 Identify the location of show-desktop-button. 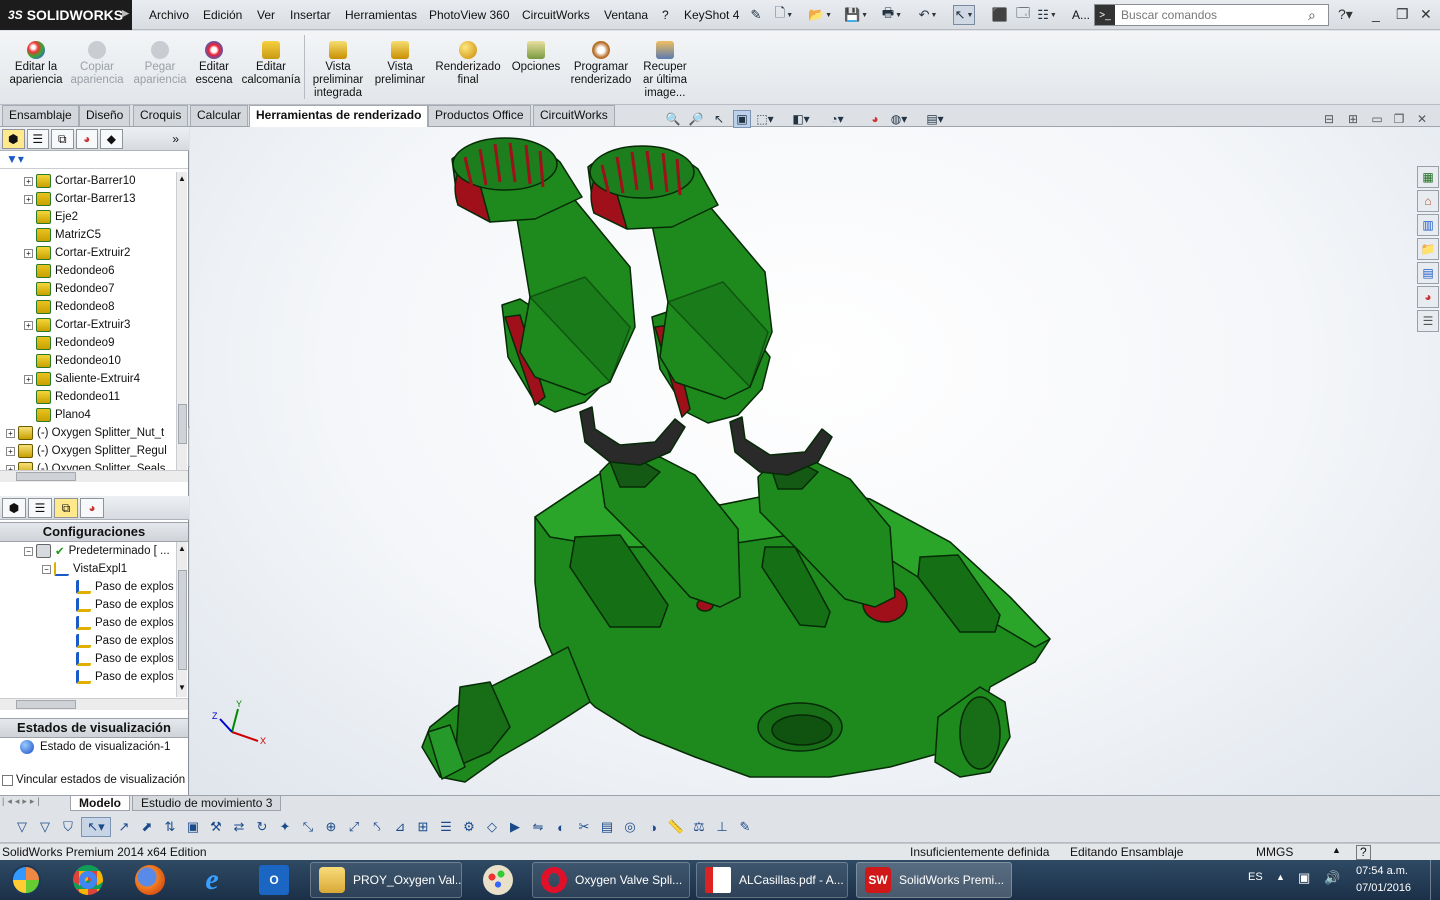
(1435, 880).